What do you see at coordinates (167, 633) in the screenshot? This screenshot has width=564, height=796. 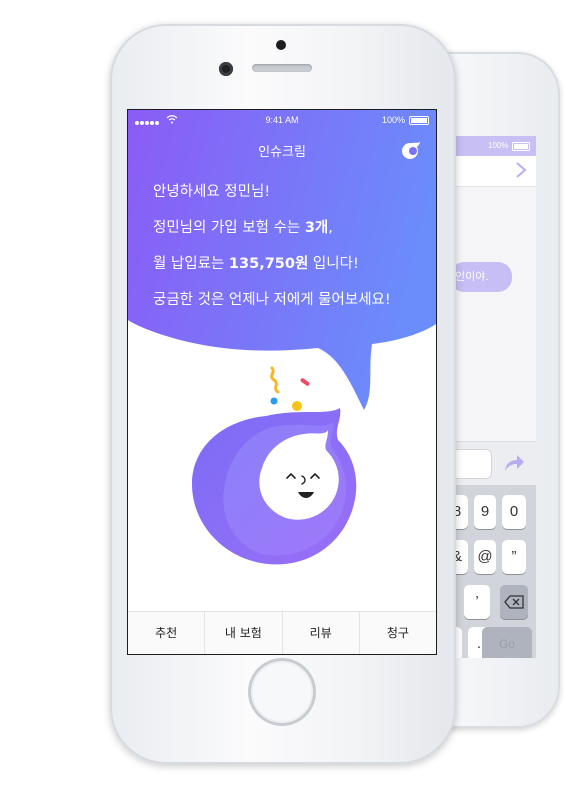 I see `tab-recommend: 추천` at bounding box center [167, 633].